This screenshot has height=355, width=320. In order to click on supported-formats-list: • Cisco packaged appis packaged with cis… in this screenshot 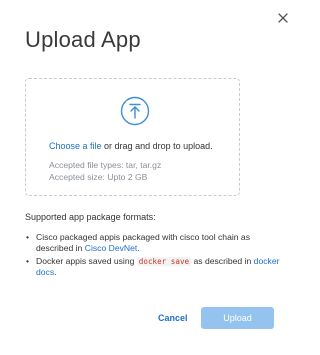, I will do `click(152, 256)`.